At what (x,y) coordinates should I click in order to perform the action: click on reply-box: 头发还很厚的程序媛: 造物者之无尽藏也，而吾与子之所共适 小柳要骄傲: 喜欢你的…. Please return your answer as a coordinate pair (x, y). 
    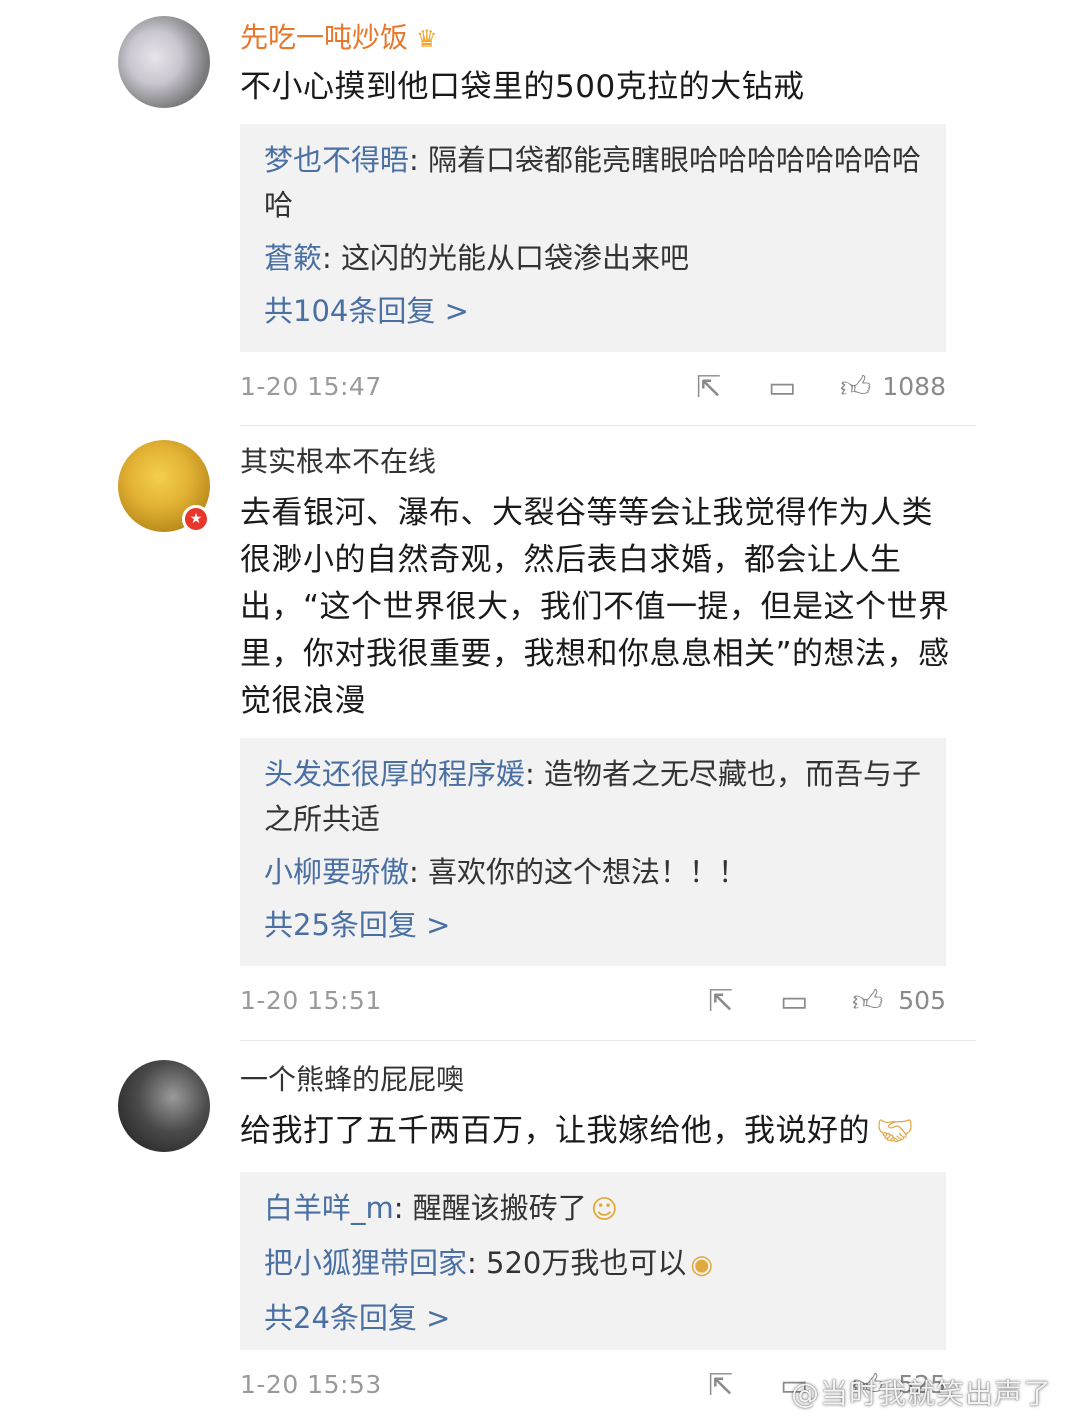
    Looking at the image, I should click on (593, 852).